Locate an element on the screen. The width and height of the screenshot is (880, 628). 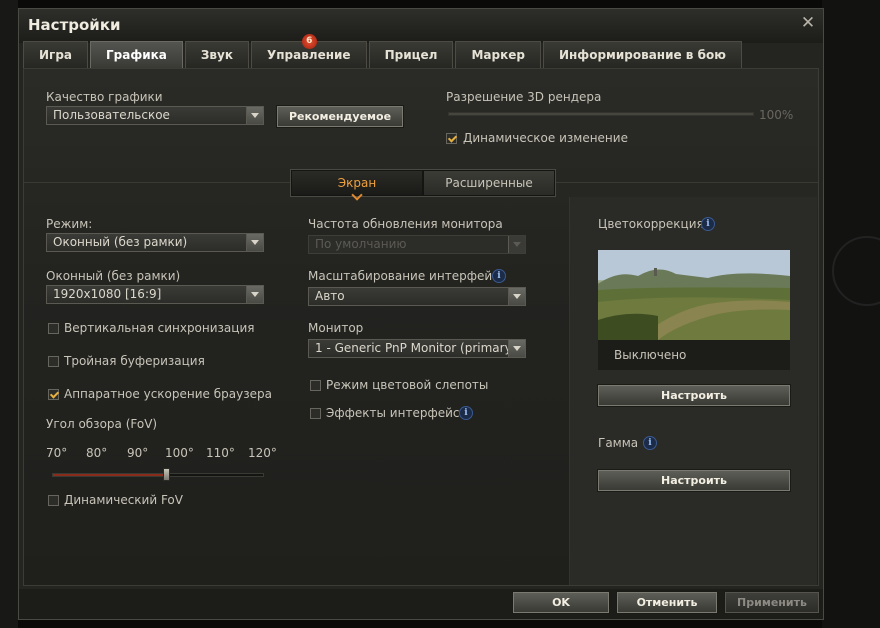
fov-slider-handle is located at coordinates (167, 474).